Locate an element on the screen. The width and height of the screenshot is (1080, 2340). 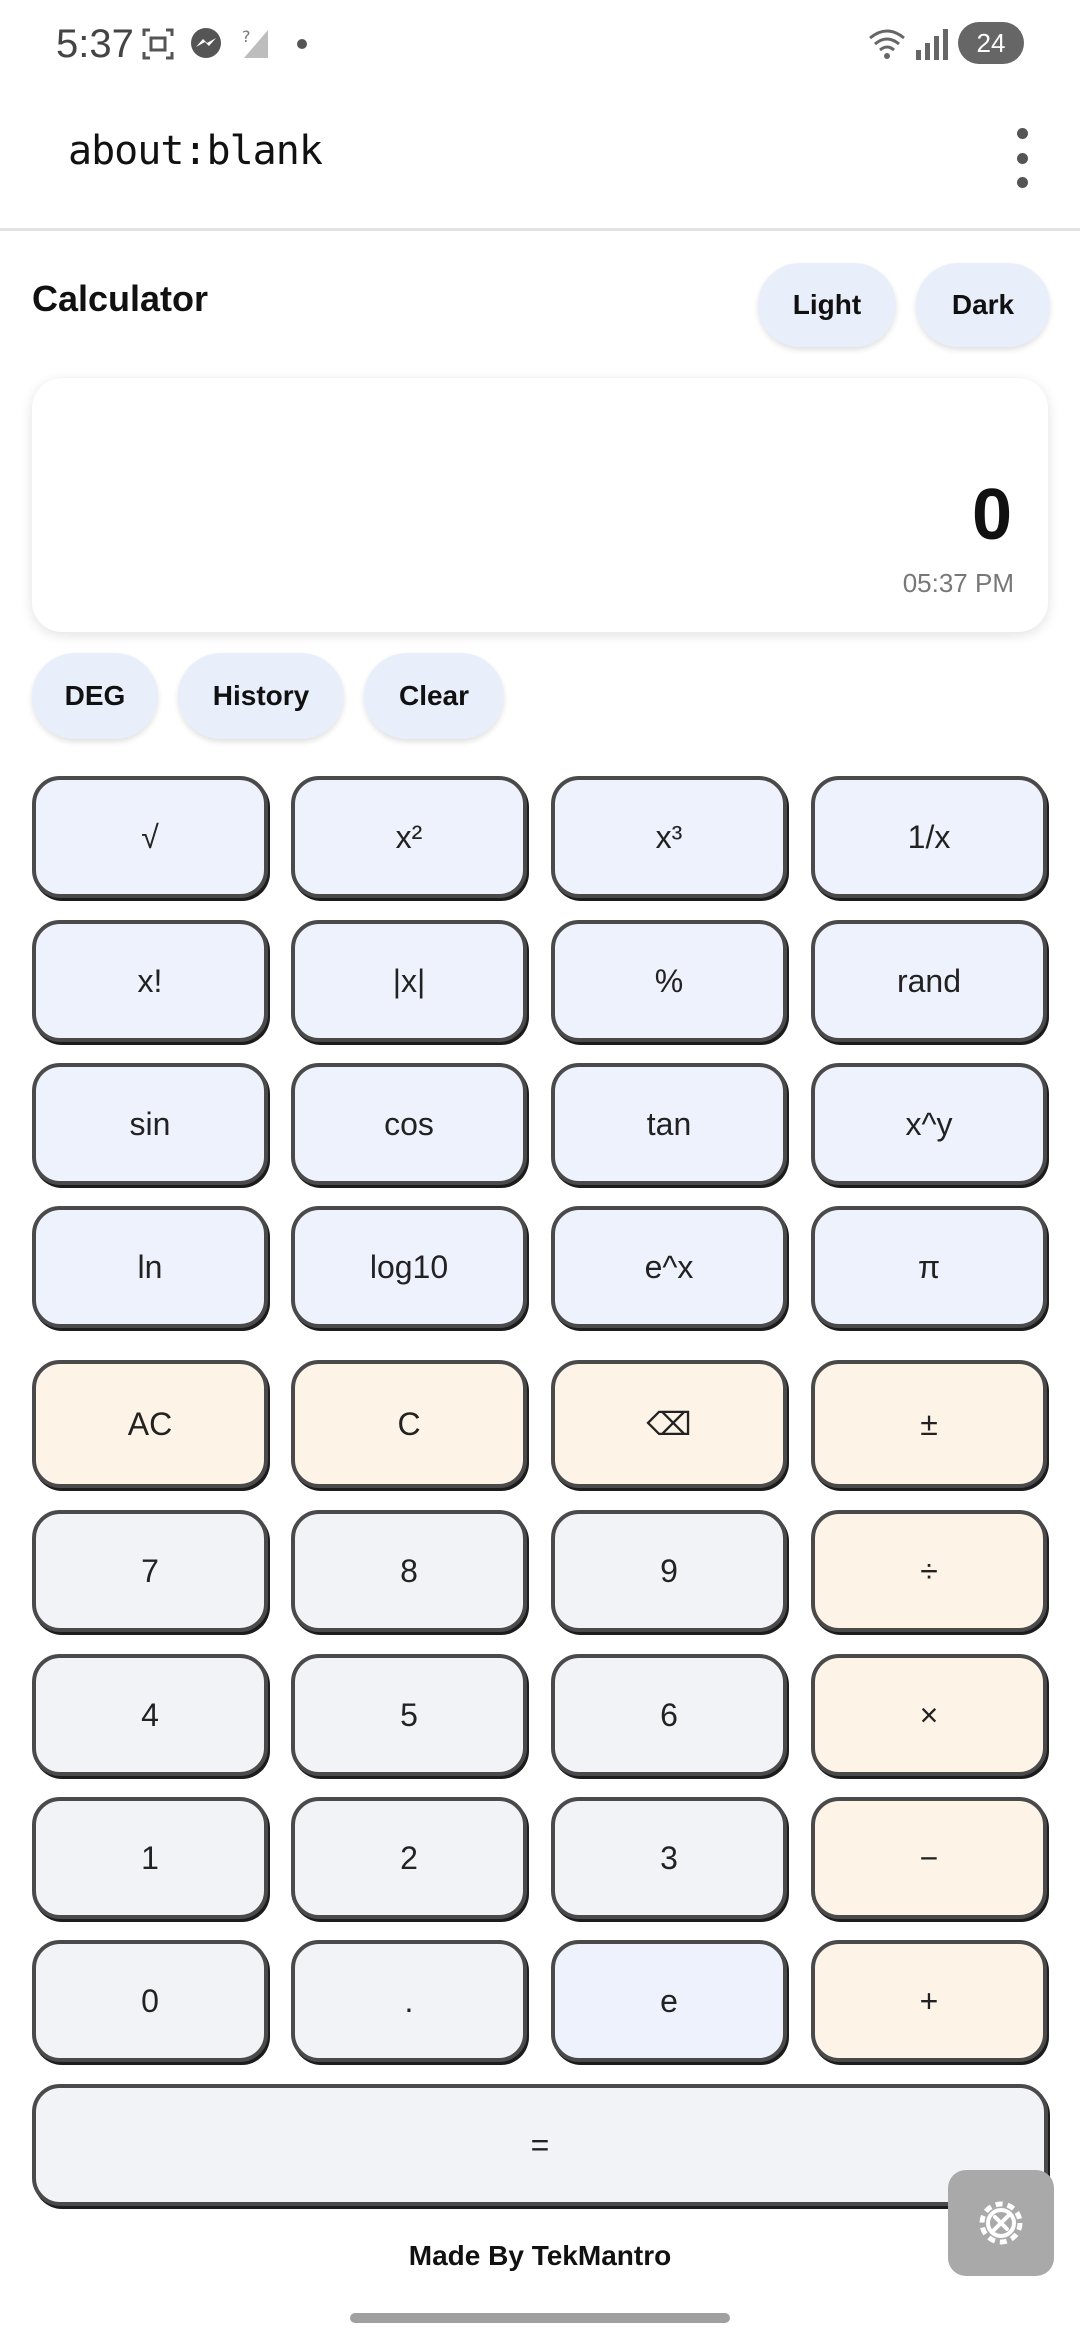
key-8: 8 is located at coordinates (409, 1571).